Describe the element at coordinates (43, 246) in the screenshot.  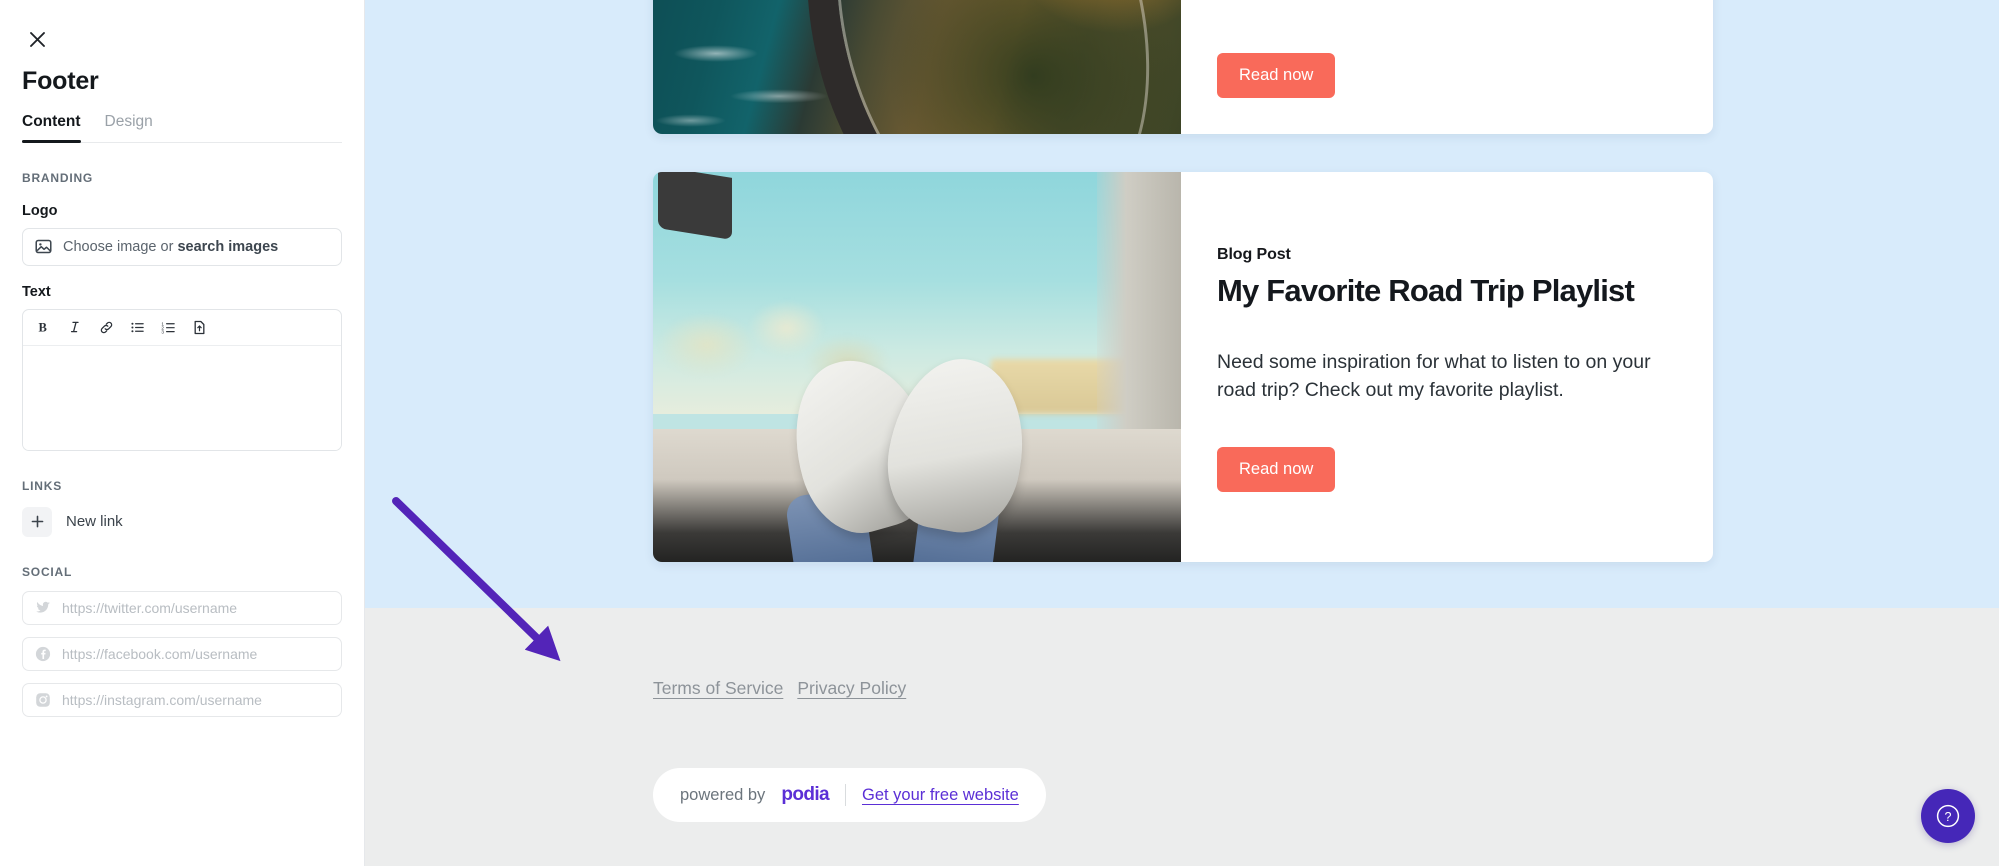
I see `image-icon` at that location.